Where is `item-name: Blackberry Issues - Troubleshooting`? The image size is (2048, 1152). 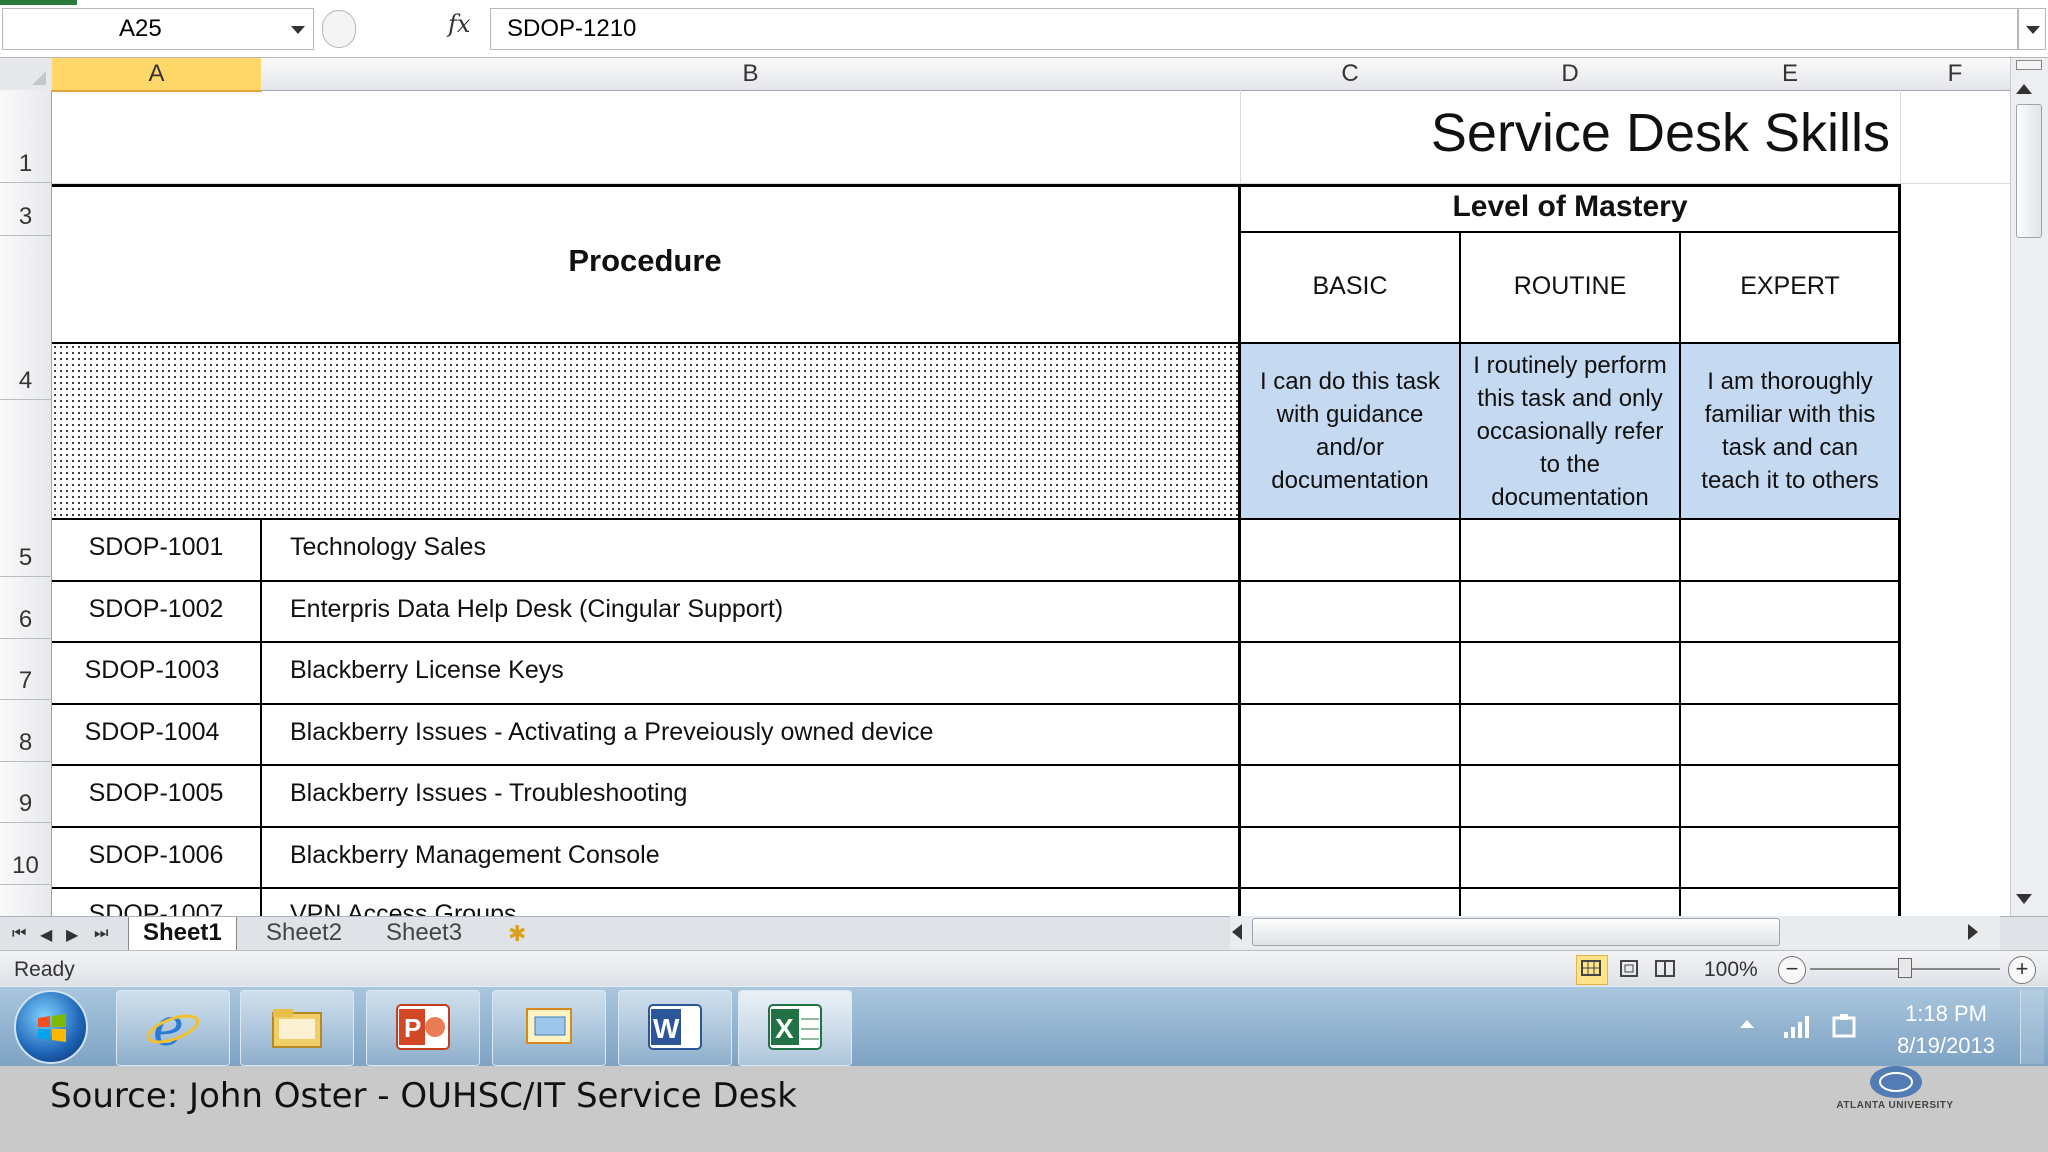 item-name: Blackberry Issues - Troubleshooting is located at coordinates (488, 793).